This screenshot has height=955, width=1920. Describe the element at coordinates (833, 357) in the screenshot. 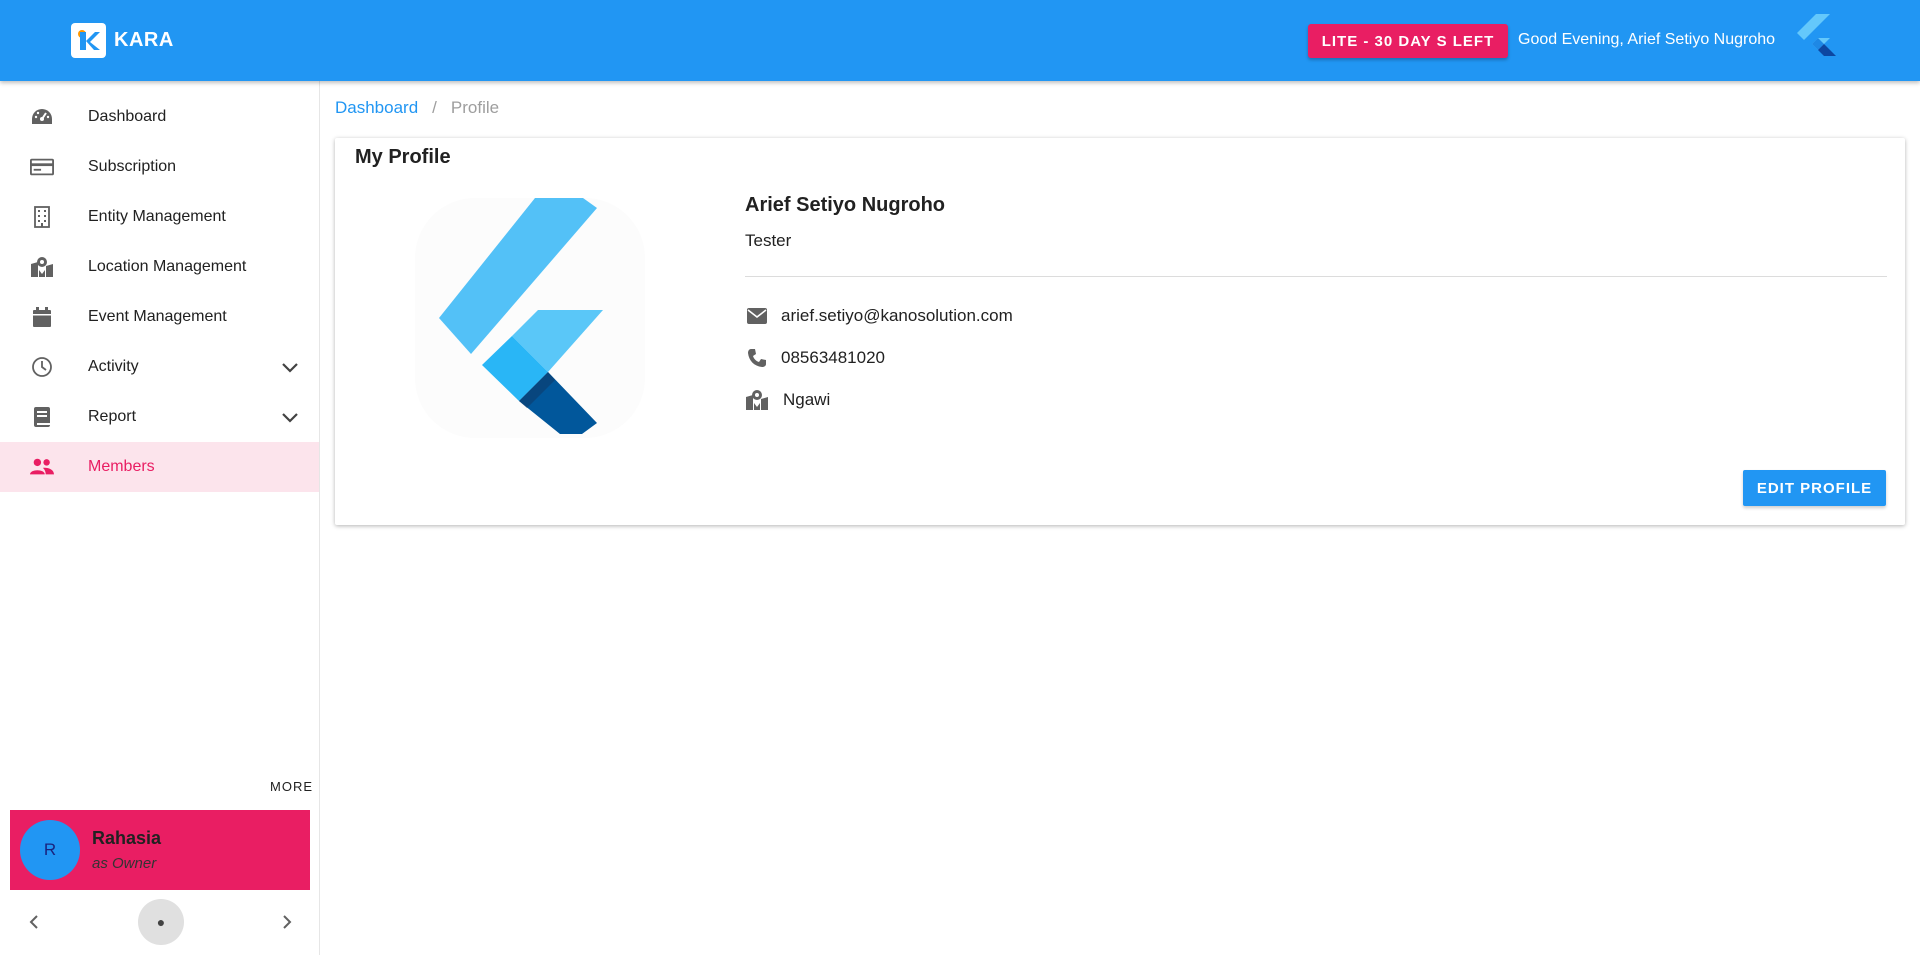

I see `profile-phone: 08563481020` at that location.